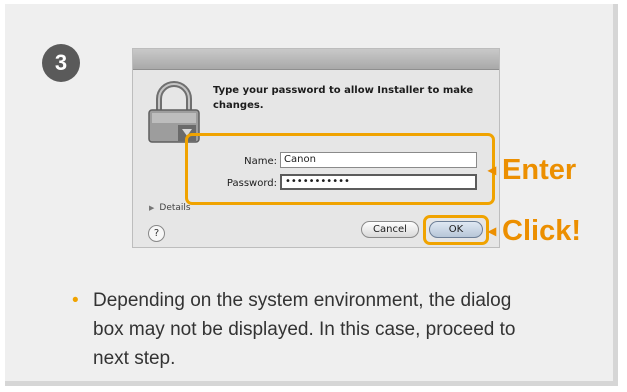 The height and width of the screenshot is (392, 627). I want to click on name-field: Canon, so click(378, 160).